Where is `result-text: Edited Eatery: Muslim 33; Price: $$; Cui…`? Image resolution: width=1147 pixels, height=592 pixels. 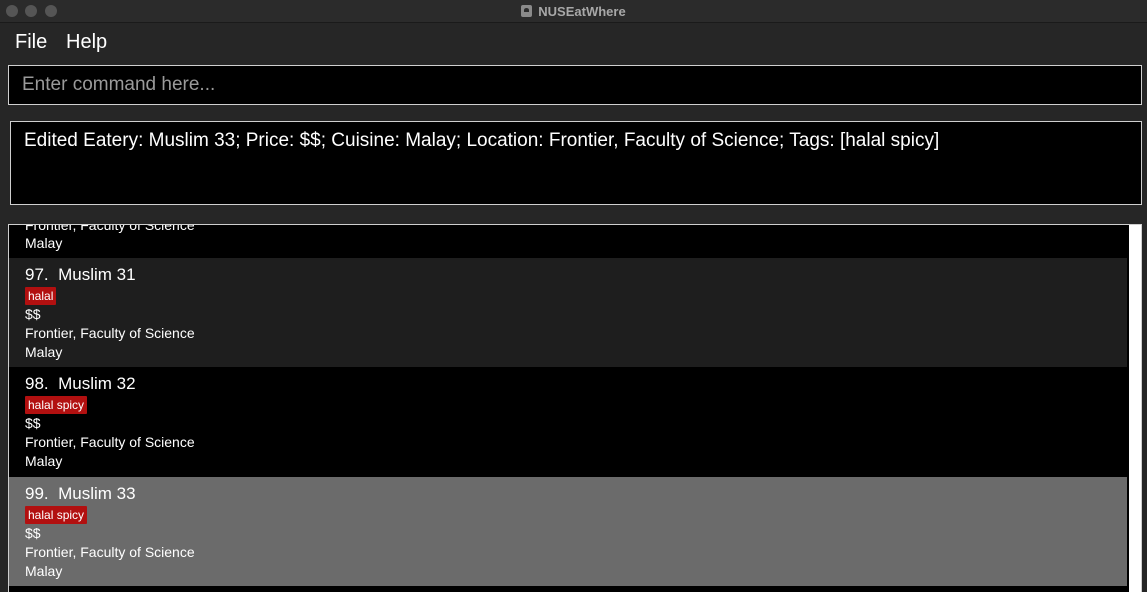 result-text: Edited Eatery: Muslim 33; Price: $$; Cui… is located at coordinates (482, 140).